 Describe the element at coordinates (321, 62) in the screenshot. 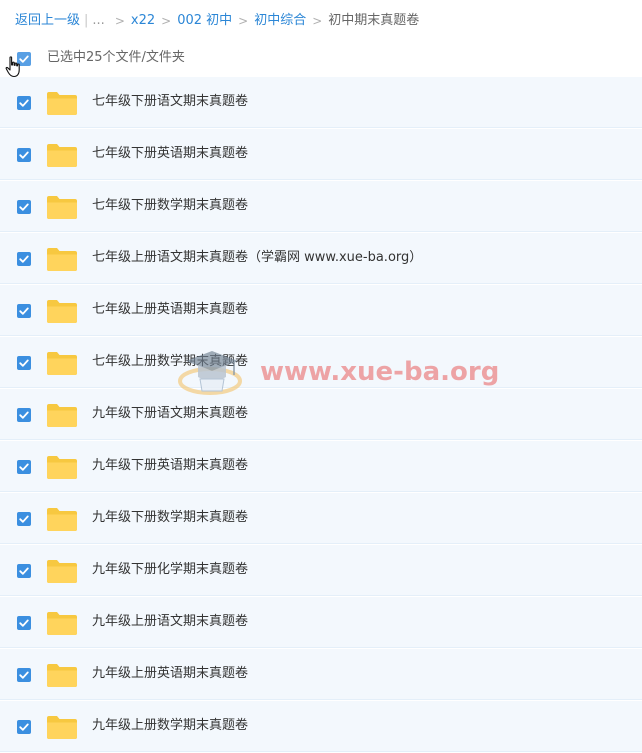

I see `select-all-bar: 已选中25个文件/文件夹` at that location.